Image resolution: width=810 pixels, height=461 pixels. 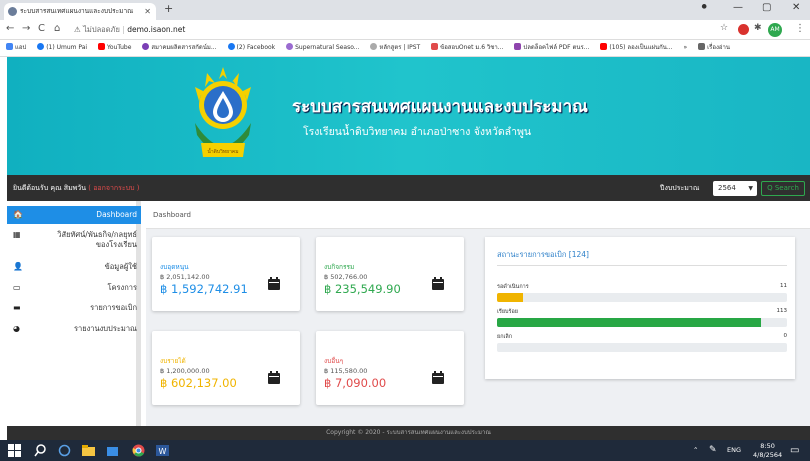 What do you see at coordinates (405, 450) in the screenshot?
I see `os-taskbar: W ⌃ ✎ ENG 8:50 4/8/2564 ▭` at bounding box center [405, 450].